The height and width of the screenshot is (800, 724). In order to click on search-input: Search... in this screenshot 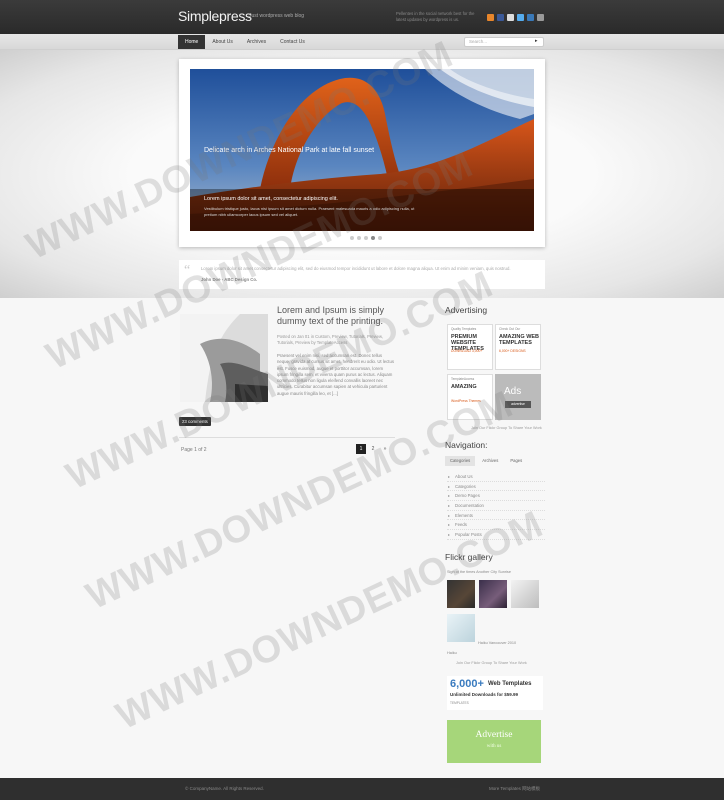, I will do `click(504, 42)`.